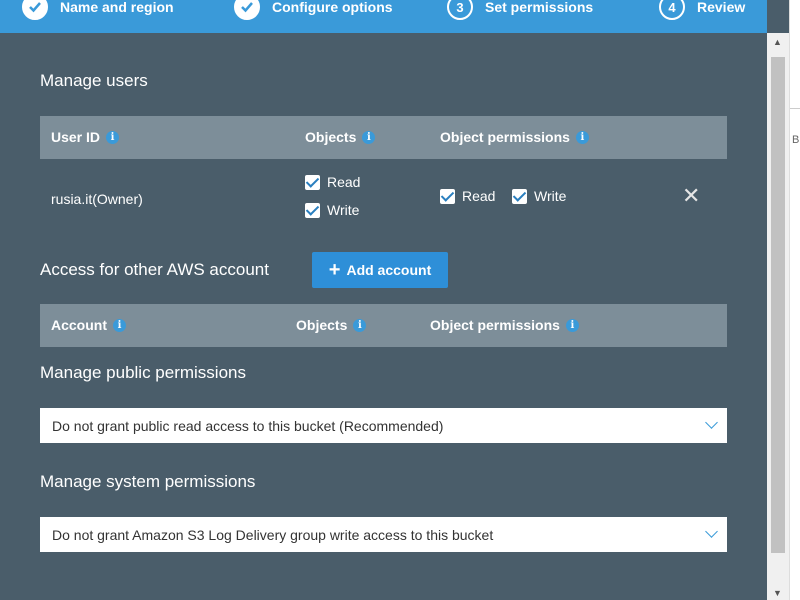 This screenshot has height=600, width=800. What do you see at coordinates (721, 7) in the screenshot?
I see `step-label: Review` at bounding box center [721, 7].